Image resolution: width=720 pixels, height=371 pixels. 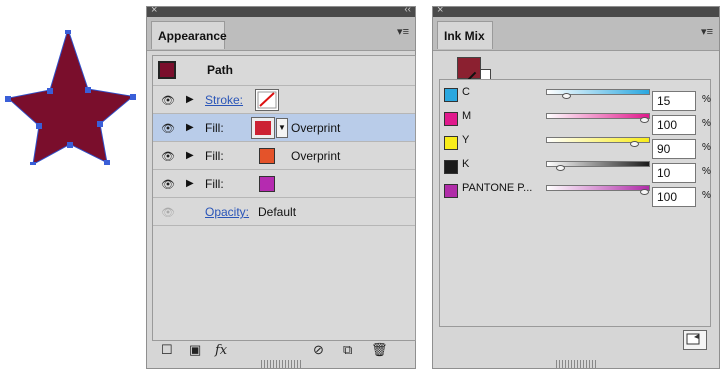 What do you see at coordinates (167, 70) in the screenshot?
I see `path-thumbnail` at bounding box center [167, 70].